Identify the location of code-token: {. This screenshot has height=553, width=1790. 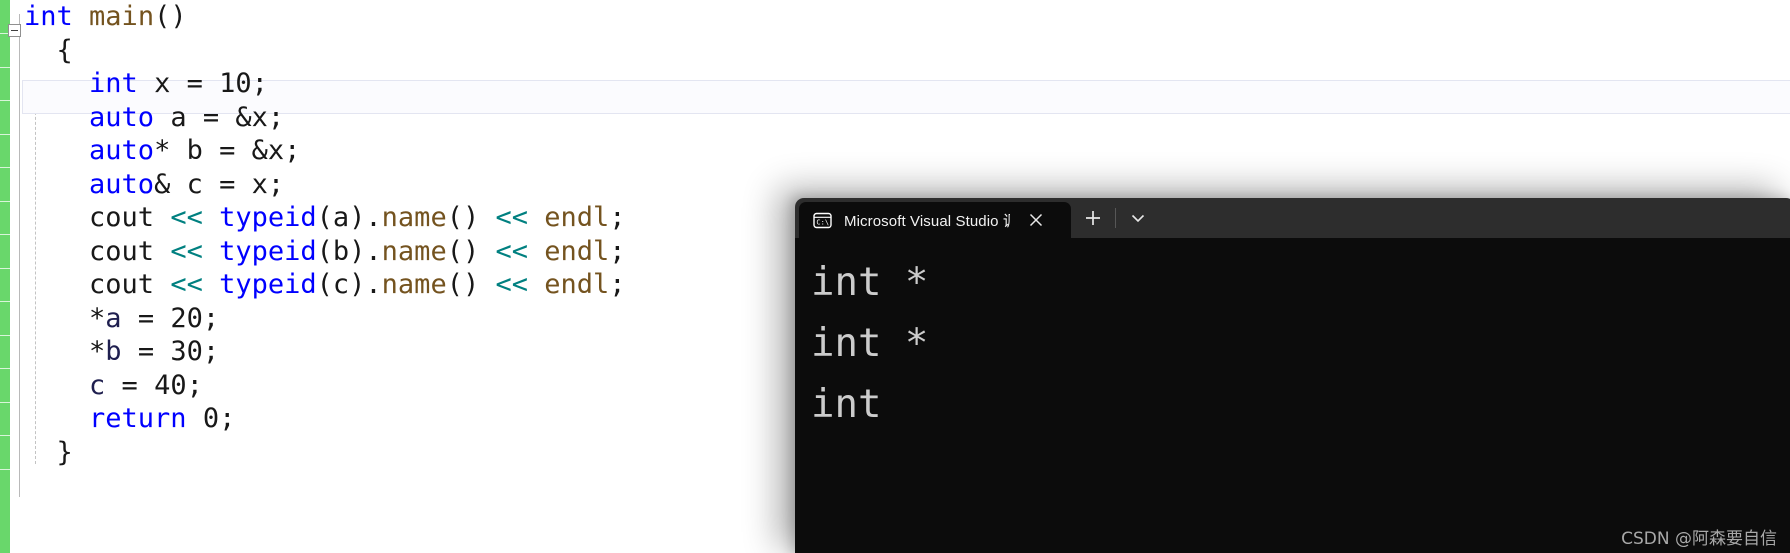
(64, 50).